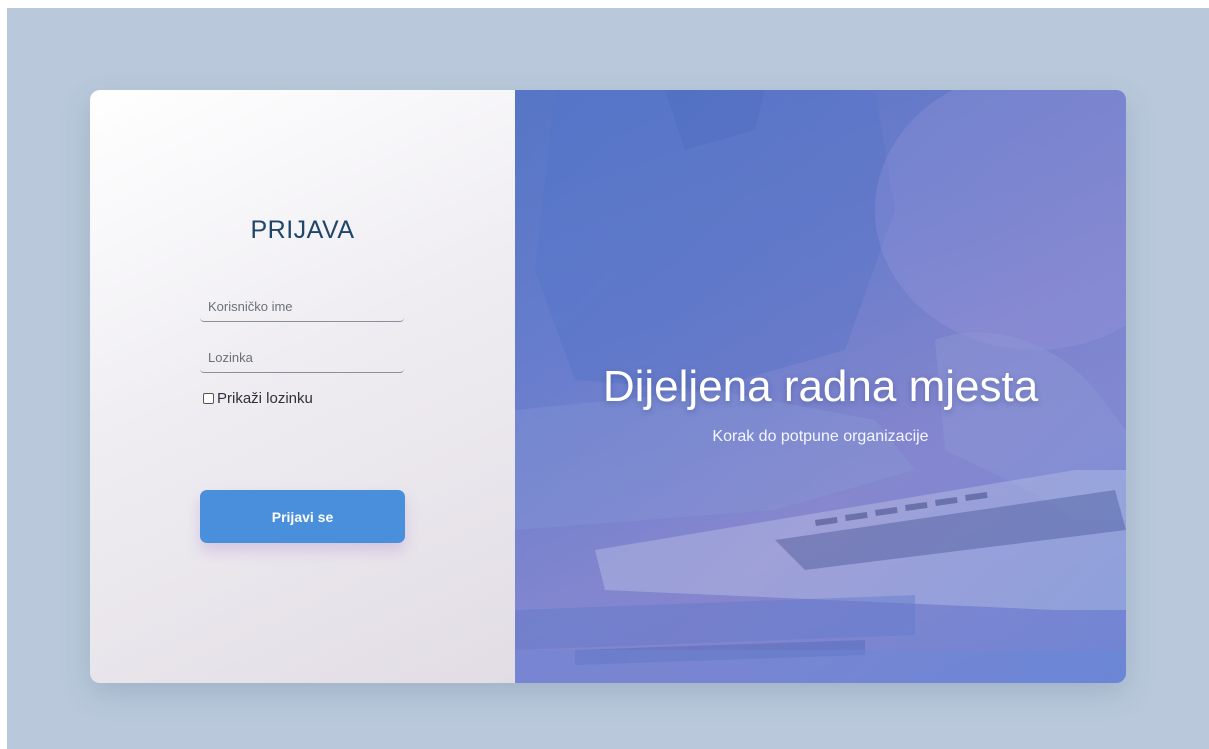  I want to click on login-title: PRIJAVA, so click(302, 230).